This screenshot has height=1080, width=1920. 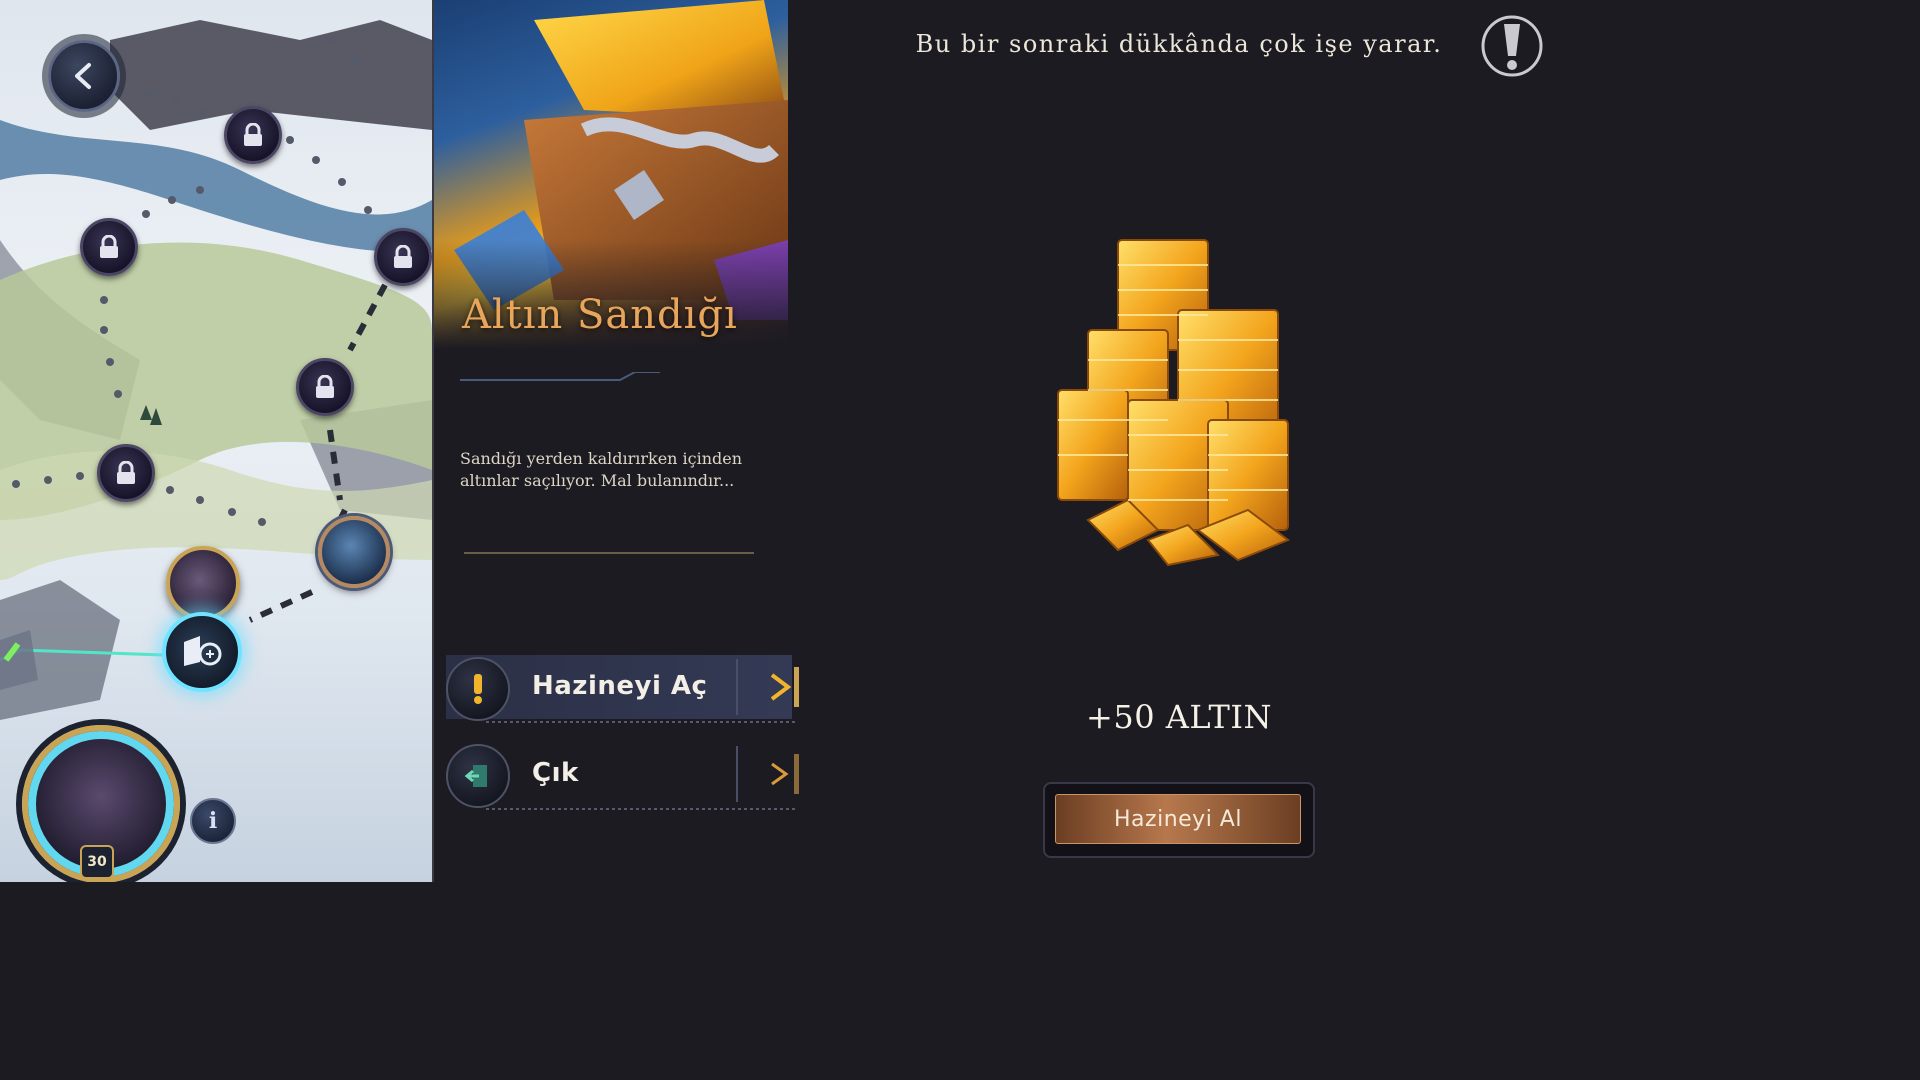 What do you see at coordinates (1512, 46) in the screenshot?
I see `alert-icon` at bounding box center [1512, 46].